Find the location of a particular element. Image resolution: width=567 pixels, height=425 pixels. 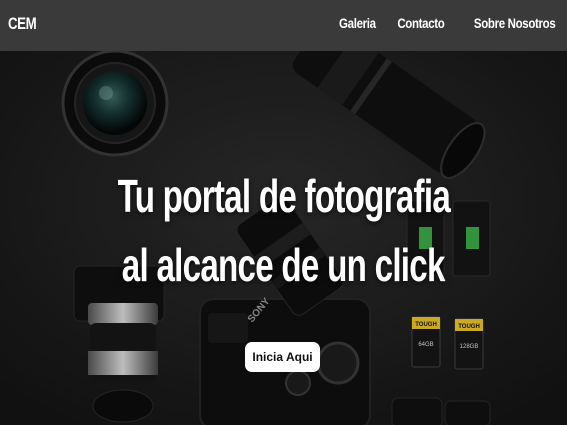

nav-link-contacto: Contacto is located at coordinates (420, 23).